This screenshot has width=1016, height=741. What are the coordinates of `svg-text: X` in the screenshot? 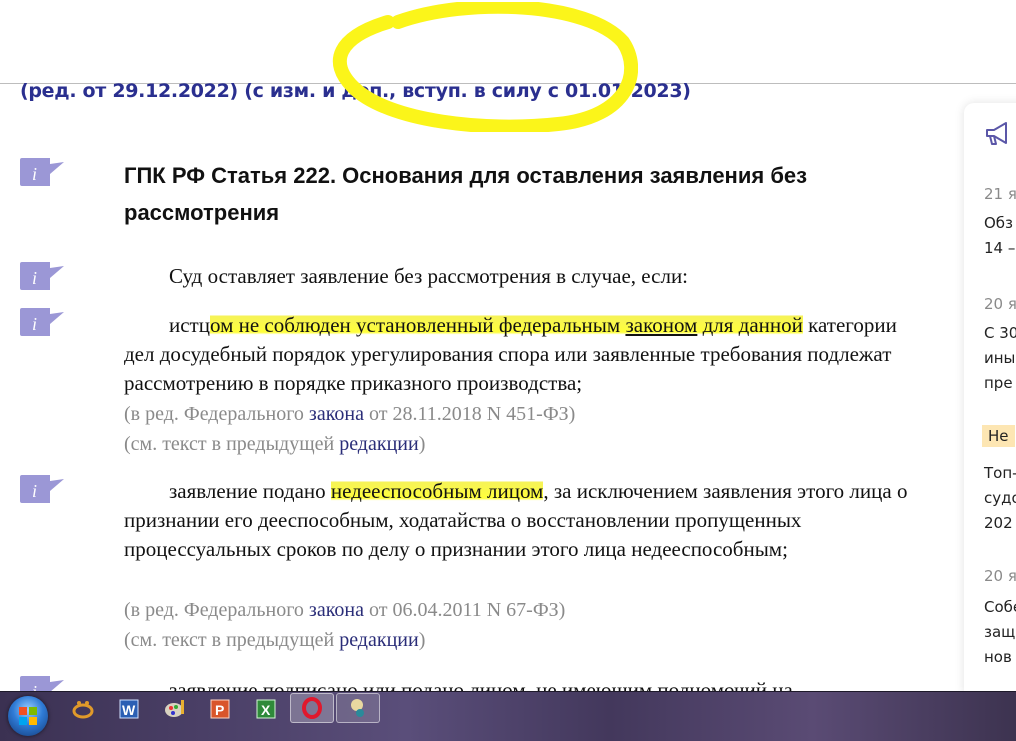 It's located at (266, 710).